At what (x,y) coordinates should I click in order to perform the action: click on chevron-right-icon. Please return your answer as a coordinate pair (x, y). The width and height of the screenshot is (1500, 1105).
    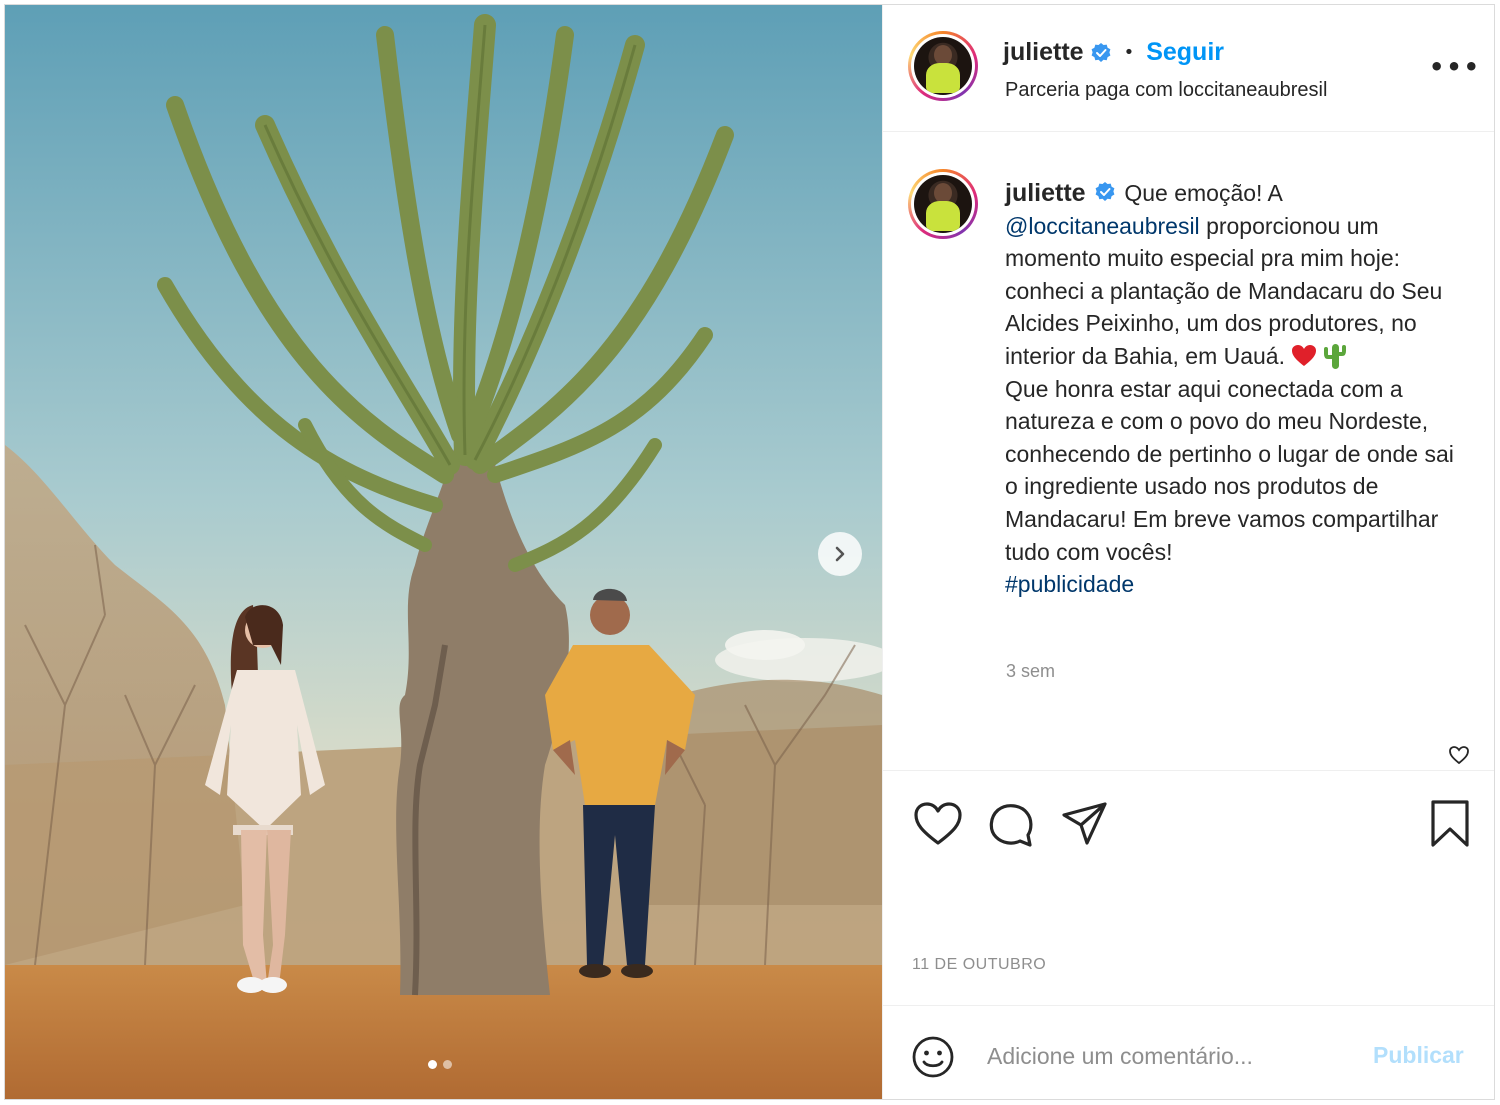
    Looking at the image, I should click on (840, 554).